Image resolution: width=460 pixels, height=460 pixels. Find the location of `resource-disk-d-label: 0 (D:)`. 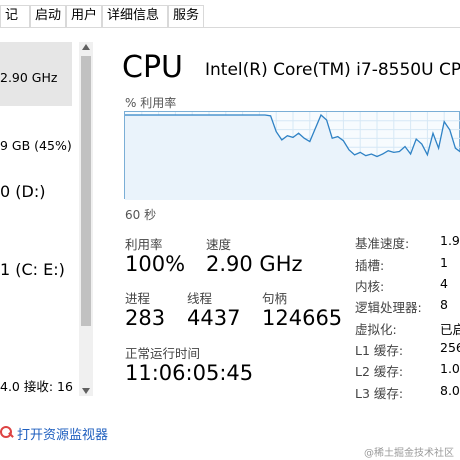

resource-disk-d-label: 0 (D:) is located at coordinates (23, 191).